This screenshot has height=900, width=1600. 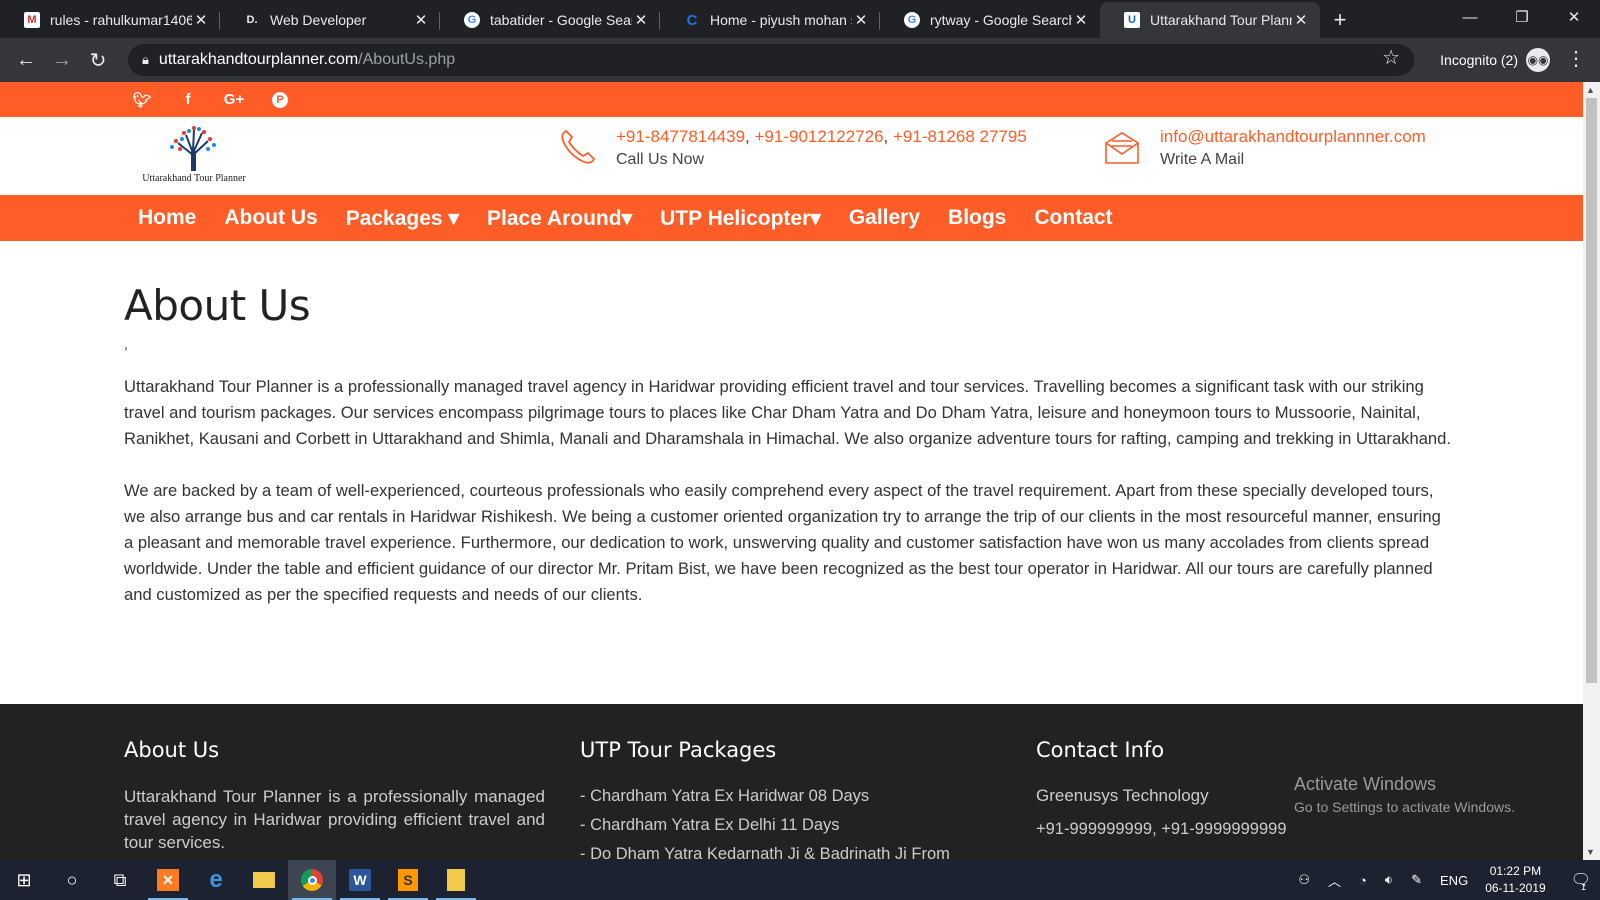 I want to click on new-tab-button: +, so click(x=1340, y=20).